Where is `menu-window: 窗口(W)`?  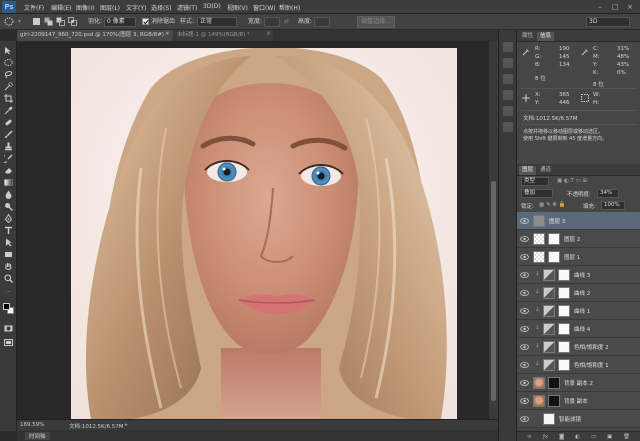
menu-window: 窗口(W) is located at coordinates (264, 7).